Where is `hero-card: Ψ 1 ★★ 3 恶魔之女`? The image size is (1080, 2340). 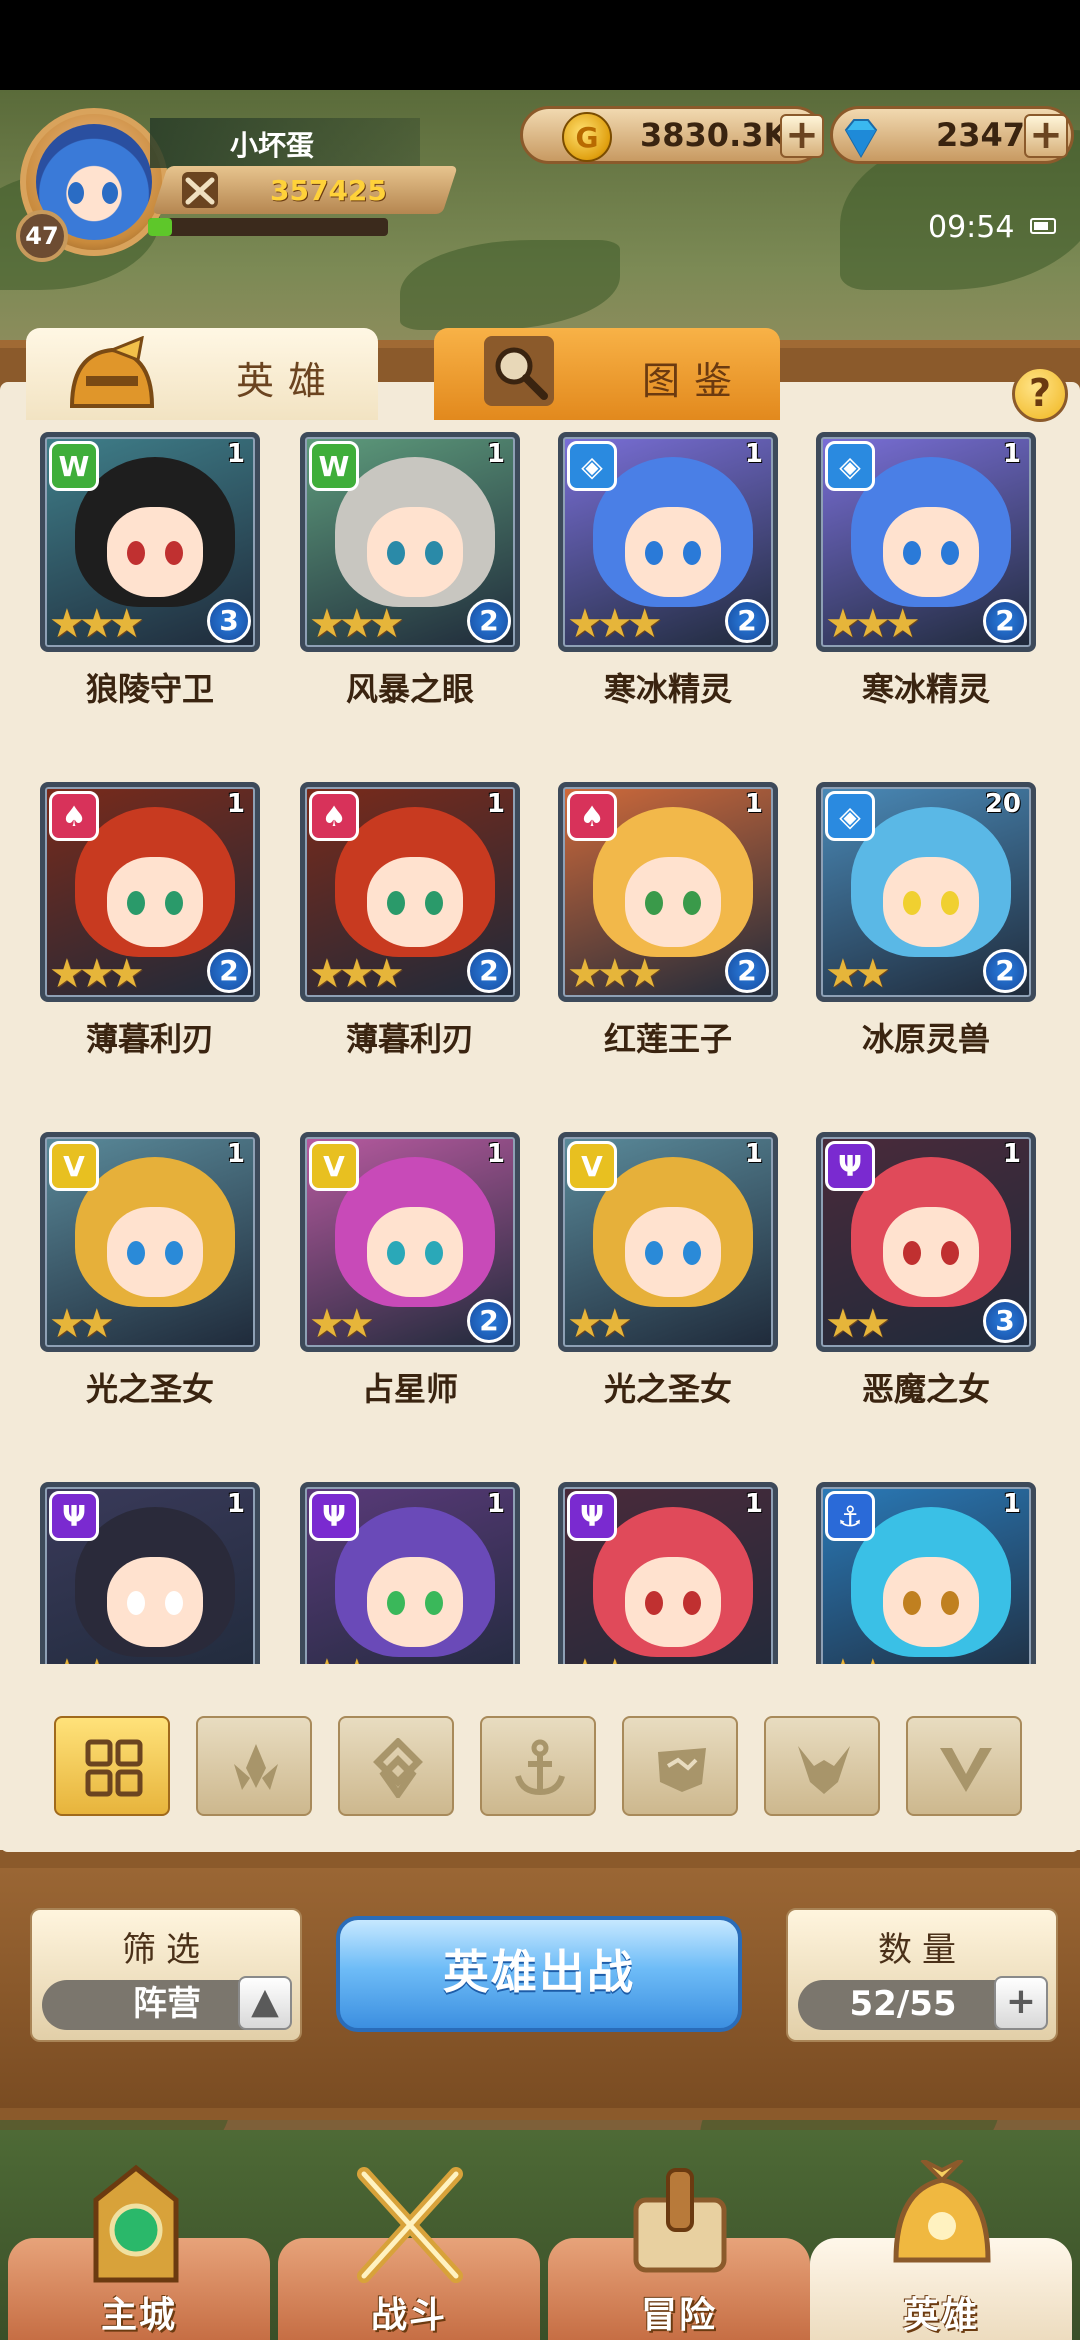
hero-card: Ψ 1 ★★ 3 恶魔之女 is located at coordinates (926, 1288).